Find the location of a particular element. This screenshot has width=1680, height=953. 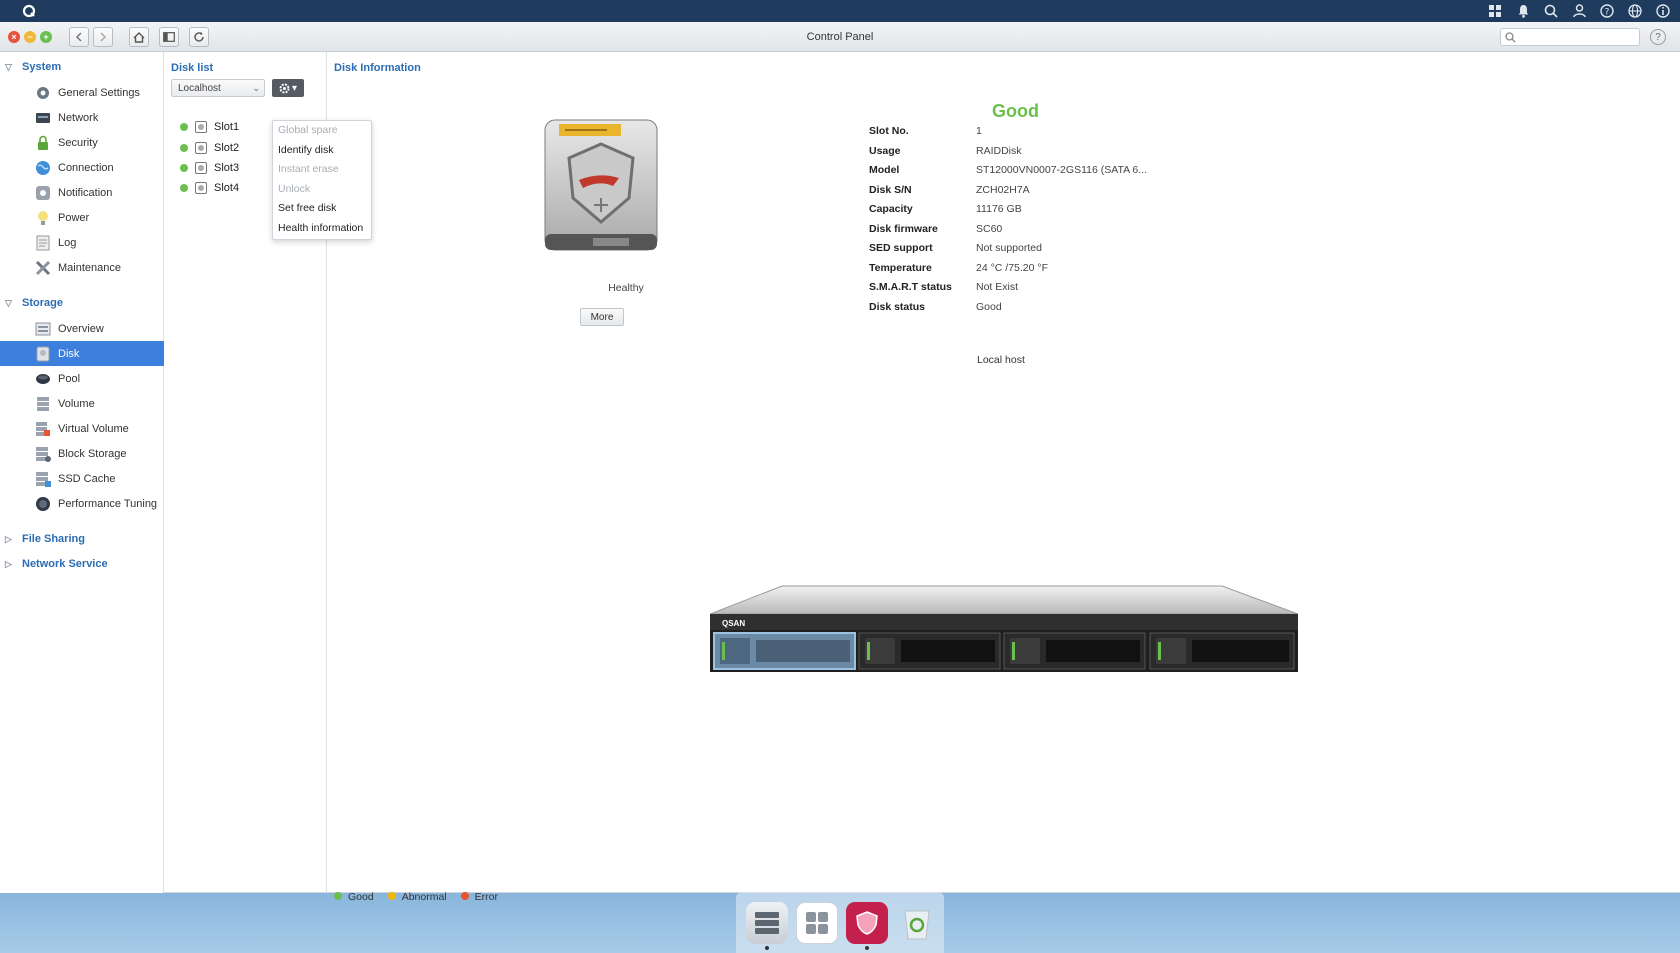

sidebar-item-network: Network is located at coordinates (82, 117).